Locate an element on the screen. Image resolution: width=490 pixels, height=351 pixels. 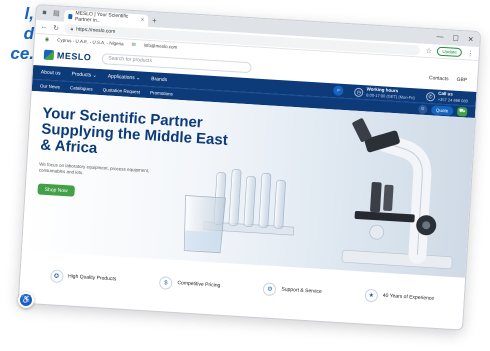
user-icon: ☺ is located at coordinates (422, 109).